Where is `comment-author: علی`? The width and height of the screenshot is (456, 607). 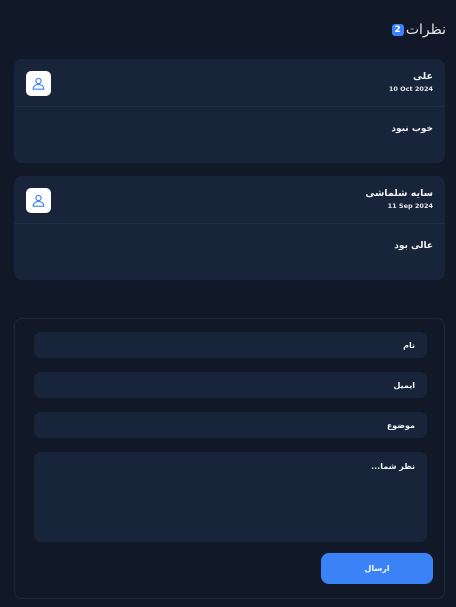
comment-author: علی is located at coordinates (423, 76).